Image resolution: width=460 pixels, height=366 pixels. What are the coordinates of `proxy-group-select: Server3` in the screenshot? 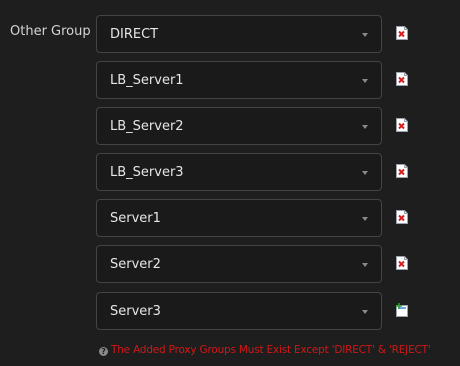 It's located at (239, 311).